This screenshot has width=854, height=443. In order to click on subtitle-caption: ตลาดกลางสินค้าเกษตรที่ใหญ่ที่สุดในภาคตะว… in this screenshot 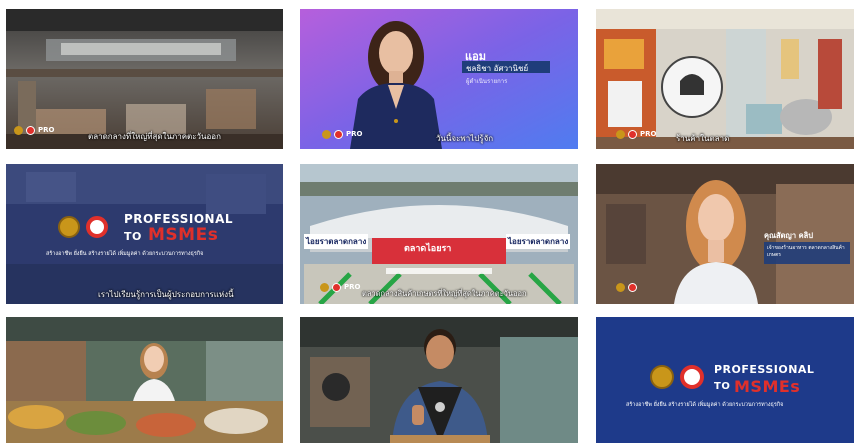, I will do `click(444, 293)`.